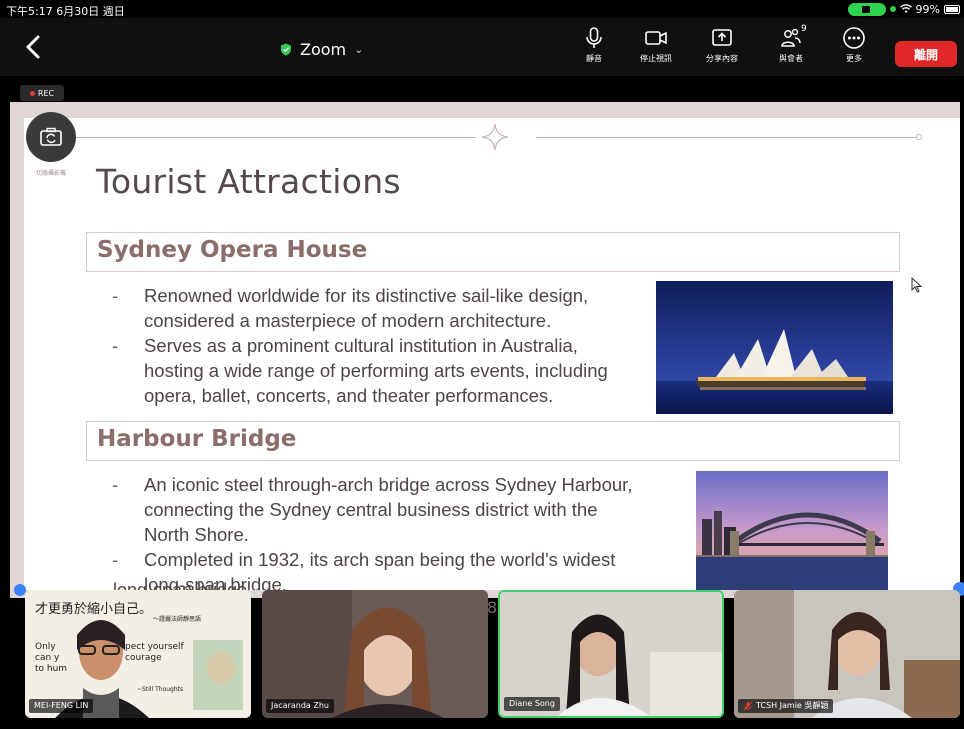 The height and width of the screenshot is (729, 964). I want to click on participant-name: Jacaranda Zhu, so click(300, 706).